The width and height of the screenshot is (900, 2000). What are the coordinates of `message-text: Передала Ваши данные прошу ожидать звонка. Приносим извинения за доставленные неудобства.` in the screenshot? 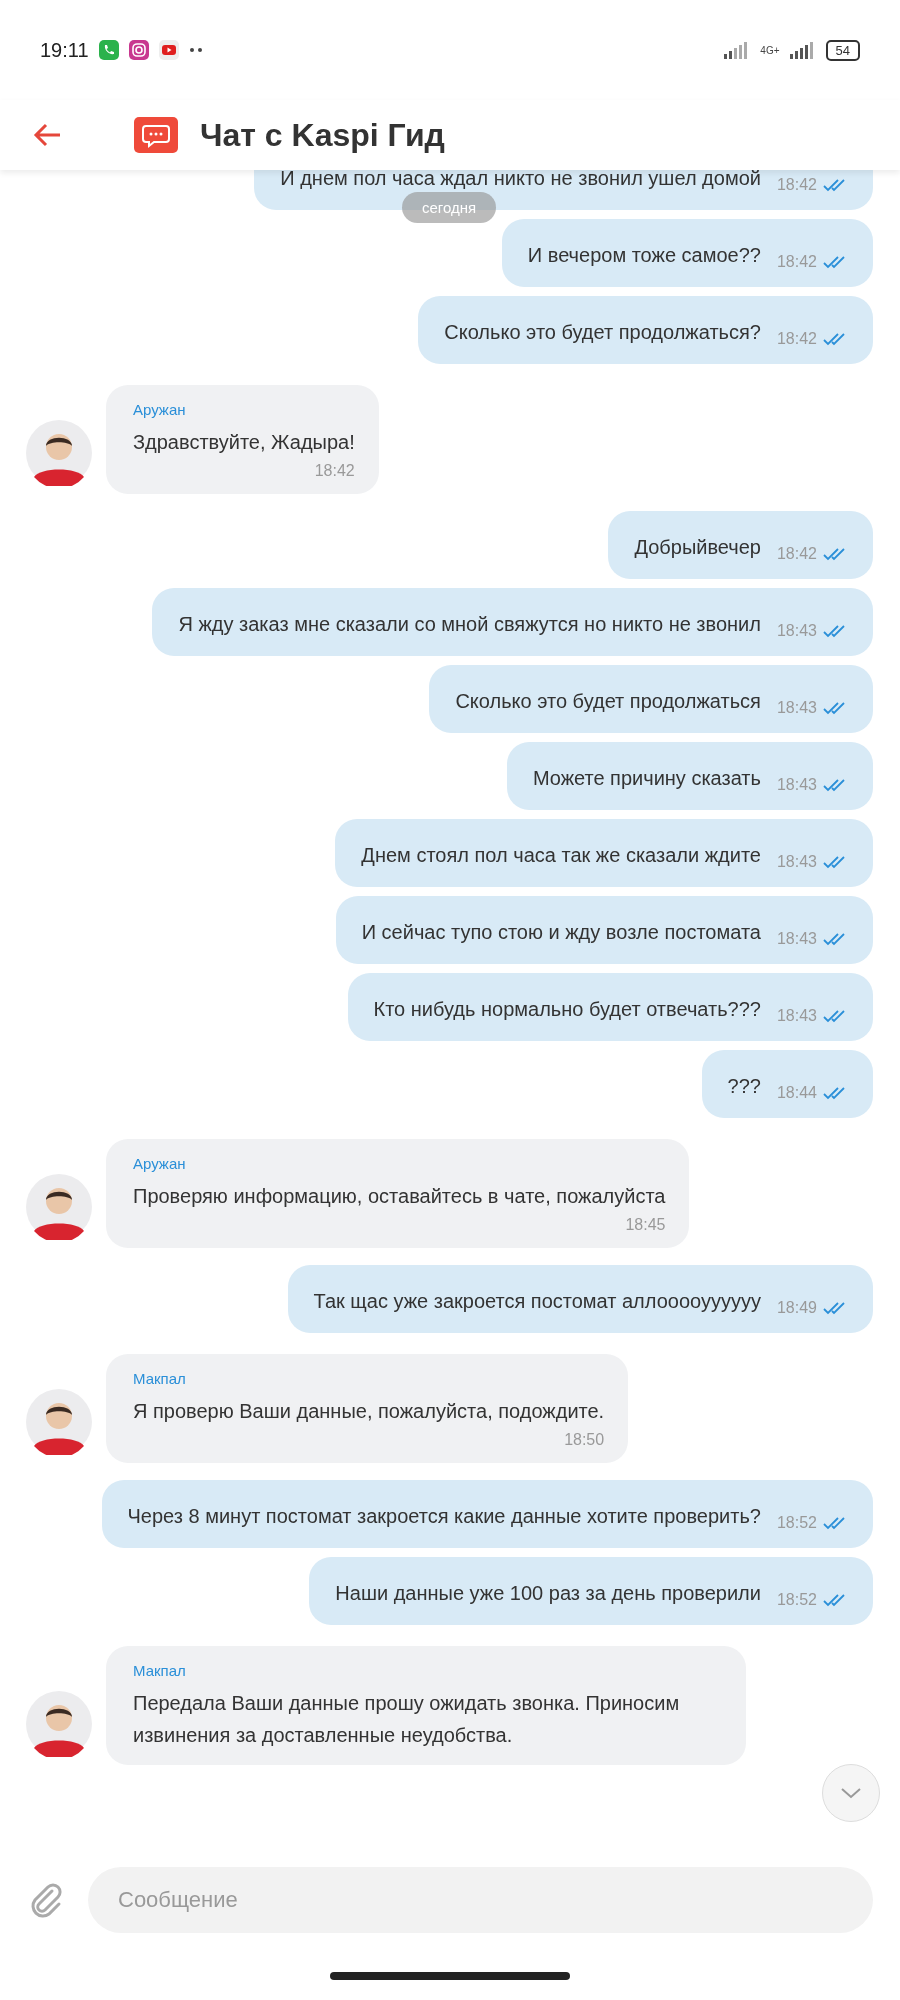 It's located at (407, 1719).